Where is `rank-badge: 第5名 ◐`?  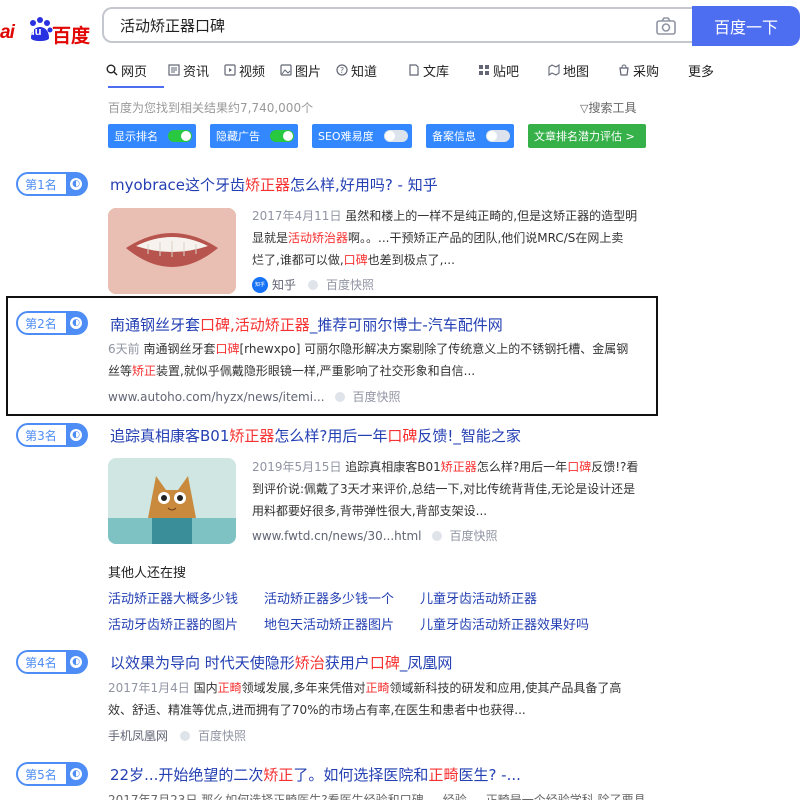
rank-badge: 第5名 ◐ is located at coordinates (52, 774).